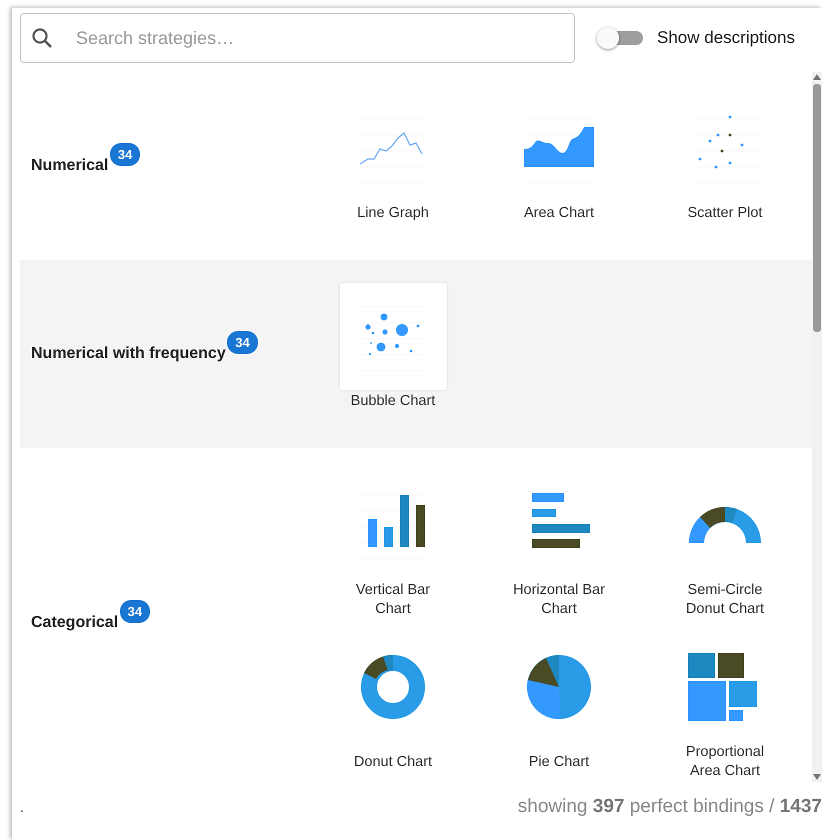  Describe the element at coordinates (393, 401) in the screenshot. I see `chart-type-label: Bubble Chart` at that location.